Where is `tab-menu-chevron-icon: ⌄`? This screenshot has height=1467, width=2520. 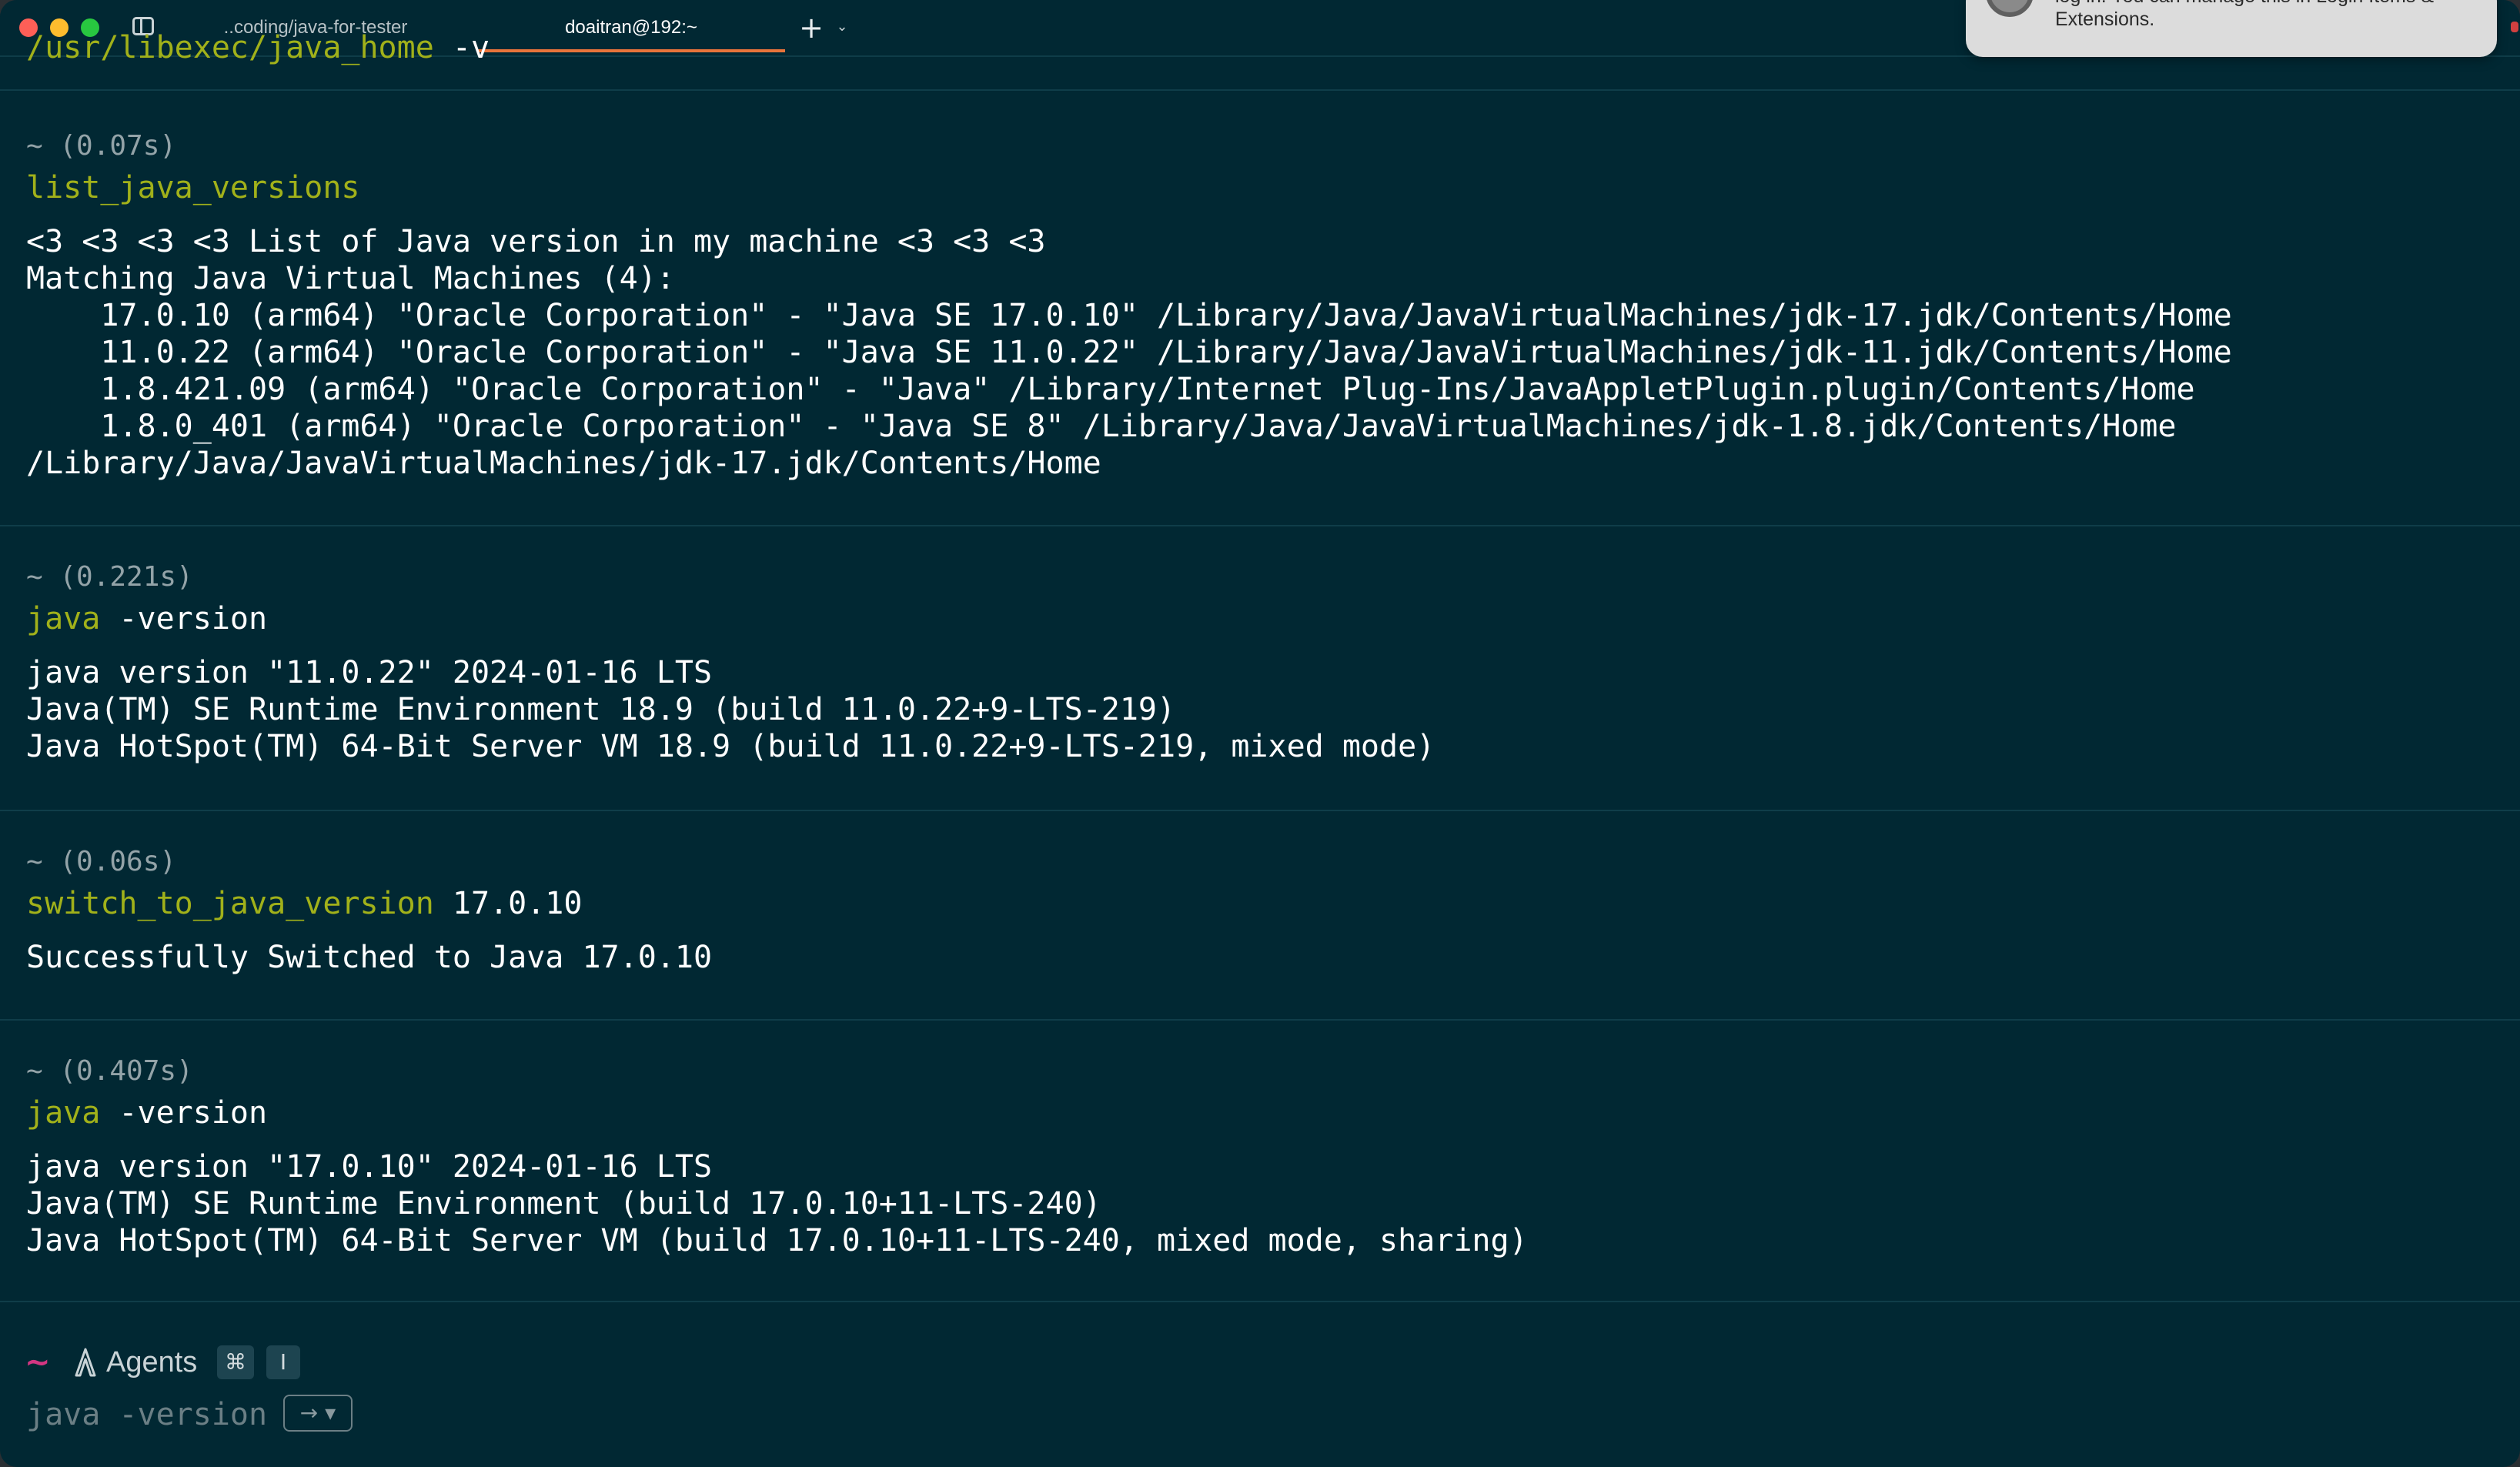 tab-menu-chevron-icon: ⌄ is located at coordinates (842, 26).